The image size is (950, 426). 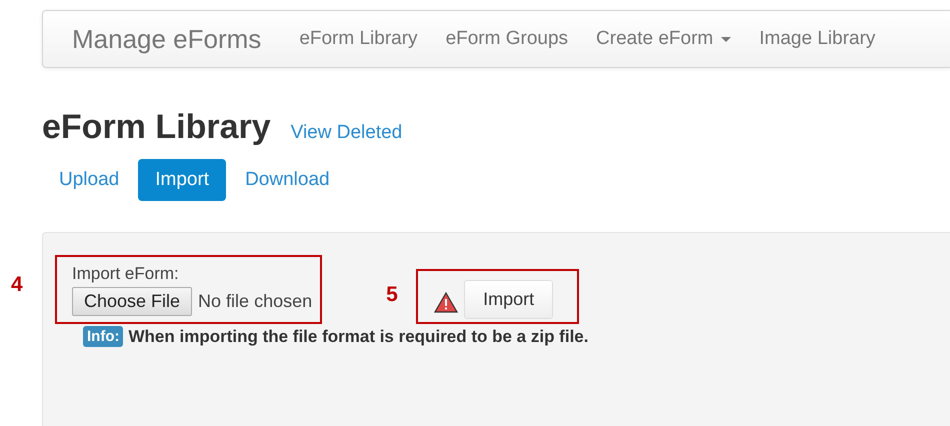 What do you see at coordinates (156, 127) in the screenshot?
I see `page-title: eForm Library` at bounding box center [156, 127].